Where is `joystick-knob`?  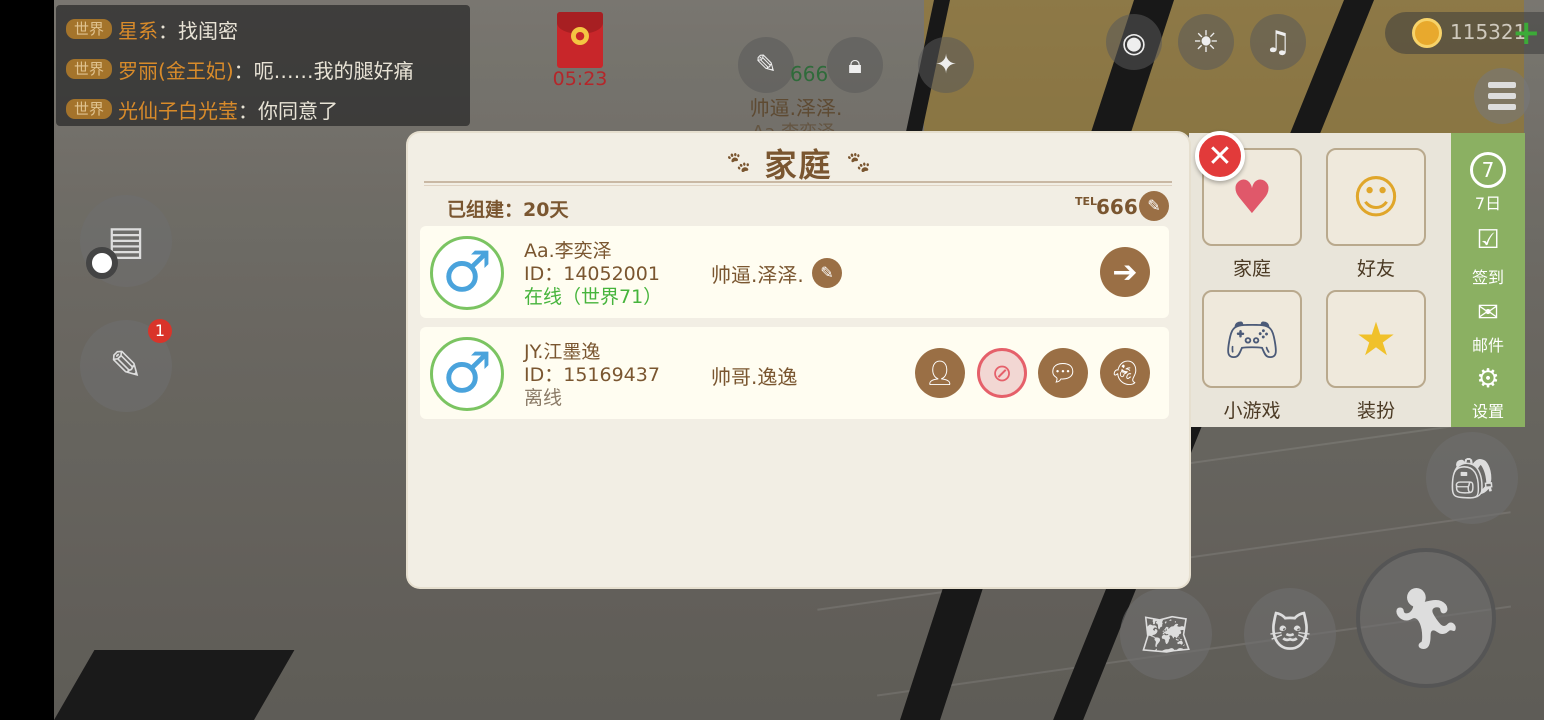
joystick-knob is located at coordinates (102, 263).